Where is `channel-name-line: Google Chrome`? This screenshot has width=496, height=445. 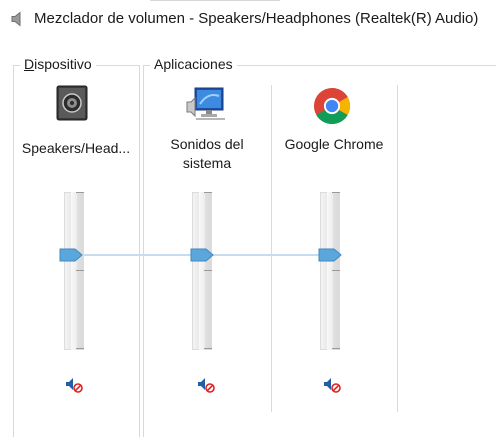 channel-name-line: Google Chrome is located at coordinates (334, 144).